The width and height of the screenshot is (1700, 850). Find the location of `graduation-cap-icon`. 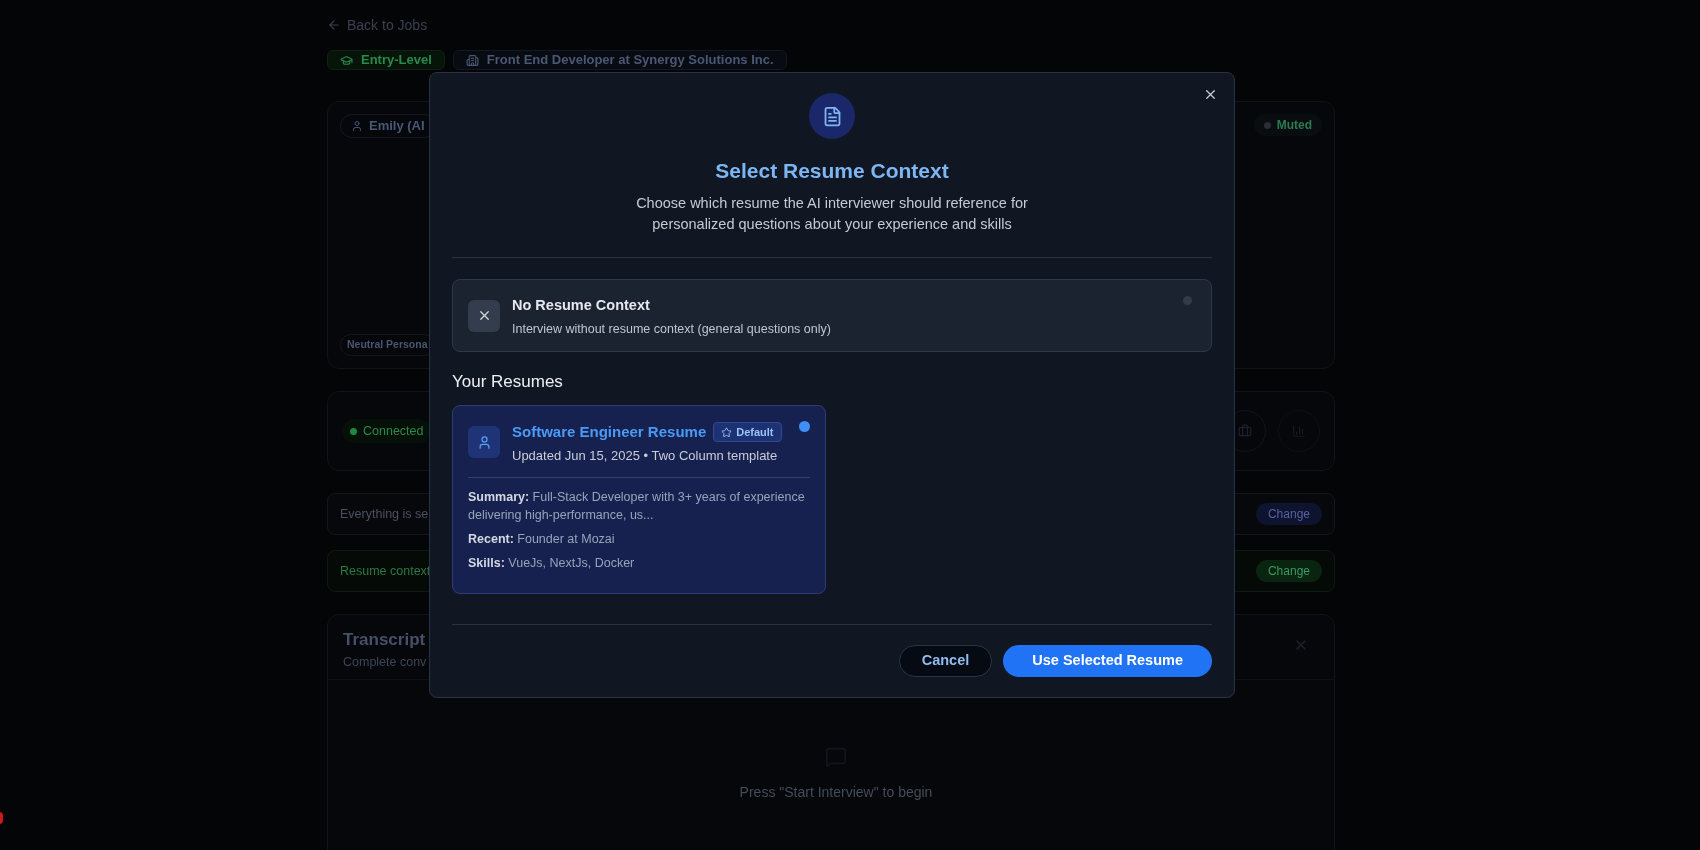

graduation-cap-icon is located at coordinates (346, 60).